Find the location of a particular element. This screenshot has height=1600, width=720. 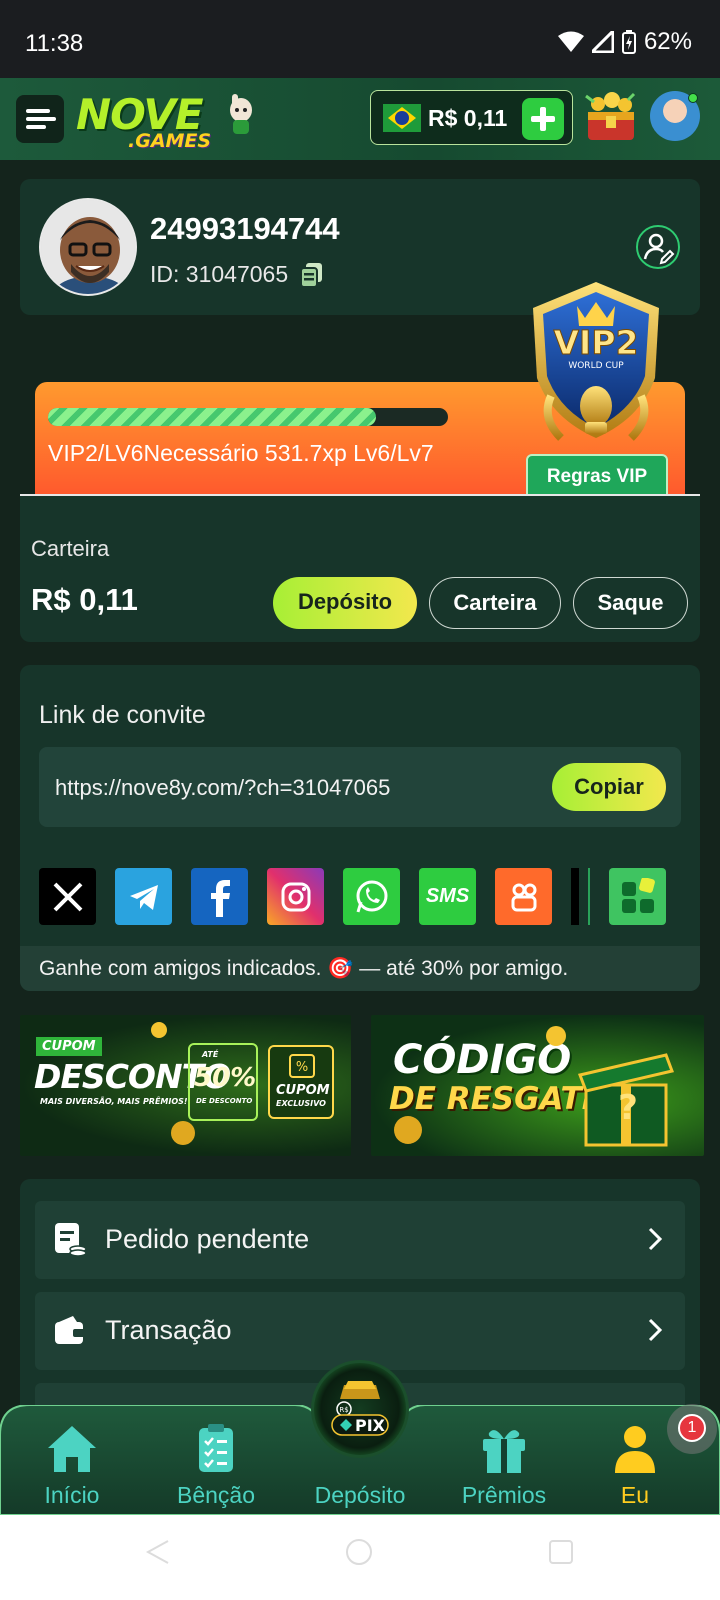

telegram-icon is located at coordinates (143, 897).